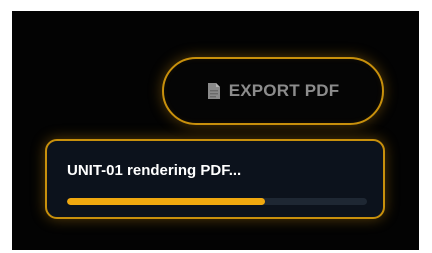 Image resolution: width=432 pixels, height=253 pixels. I want to click on export-pdf-button: EXPORT PDF, so click(273, 91).